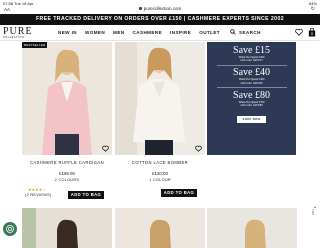 The width and height of the screenshot is (320, 248). What do you see at coordinates (251, 119) in the screenshot?
I see `shop-now-button: SHOP NOW` at bounding box center [251, 119].